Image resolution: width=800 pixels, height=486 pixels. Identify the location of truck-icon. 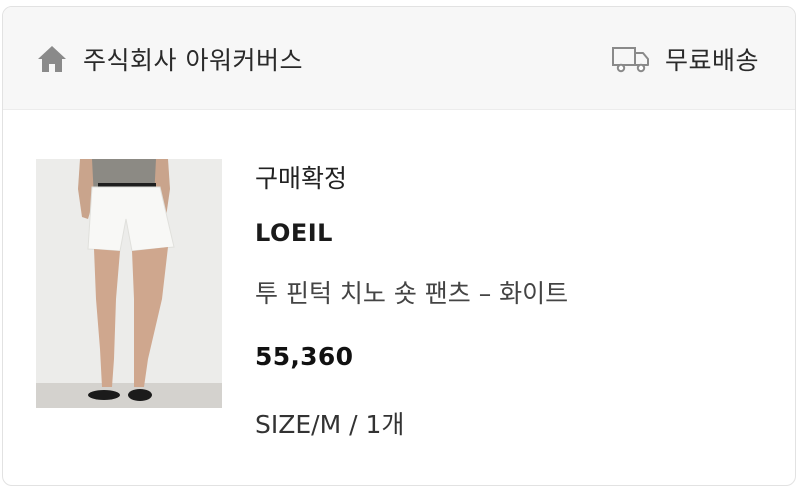
(630, 60).